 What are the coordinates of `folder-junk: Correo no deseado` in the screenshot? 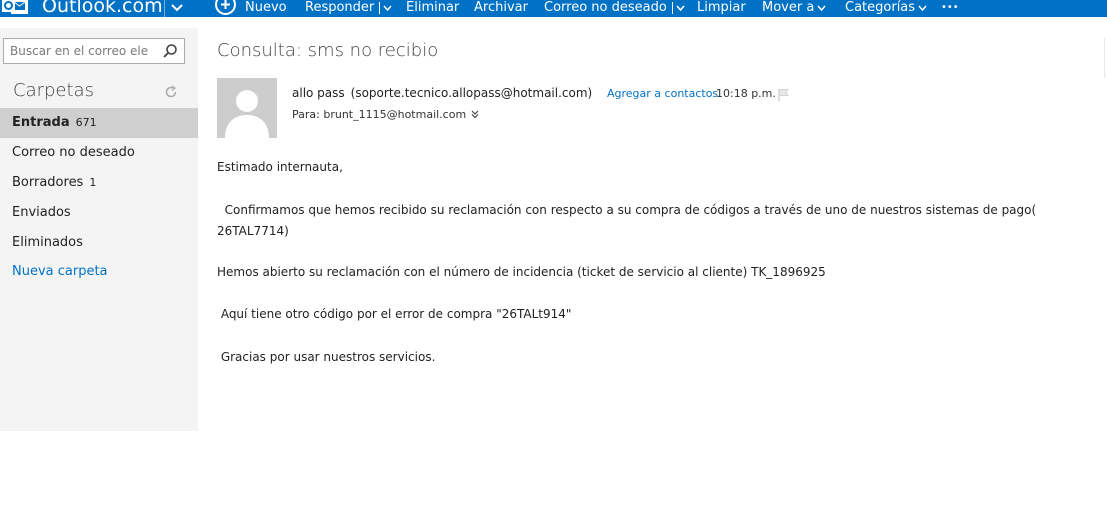 It's located at (99, 153).